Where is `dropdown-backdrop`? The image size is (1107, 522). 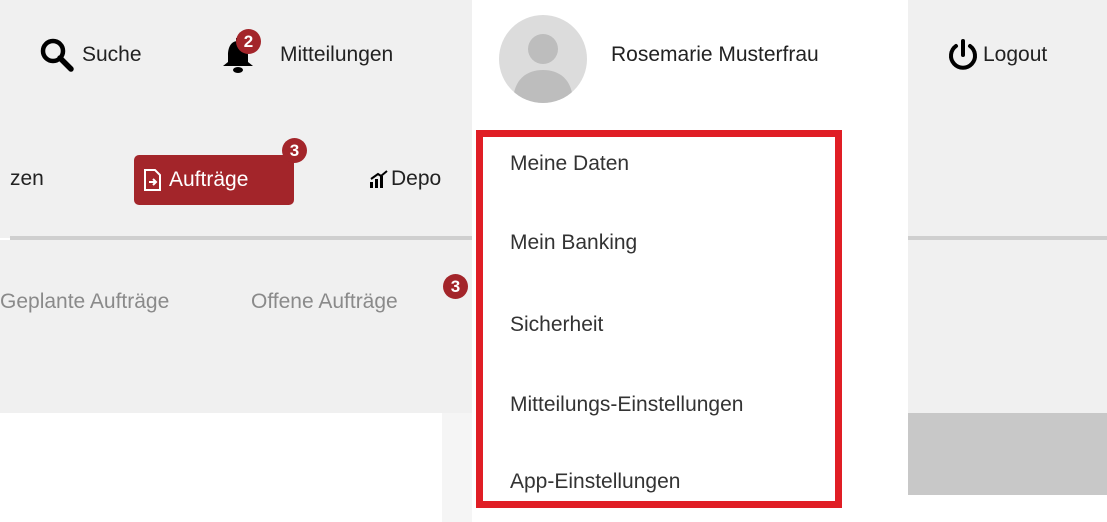
dropdown-backdrop is located at coordinates (457, 467).